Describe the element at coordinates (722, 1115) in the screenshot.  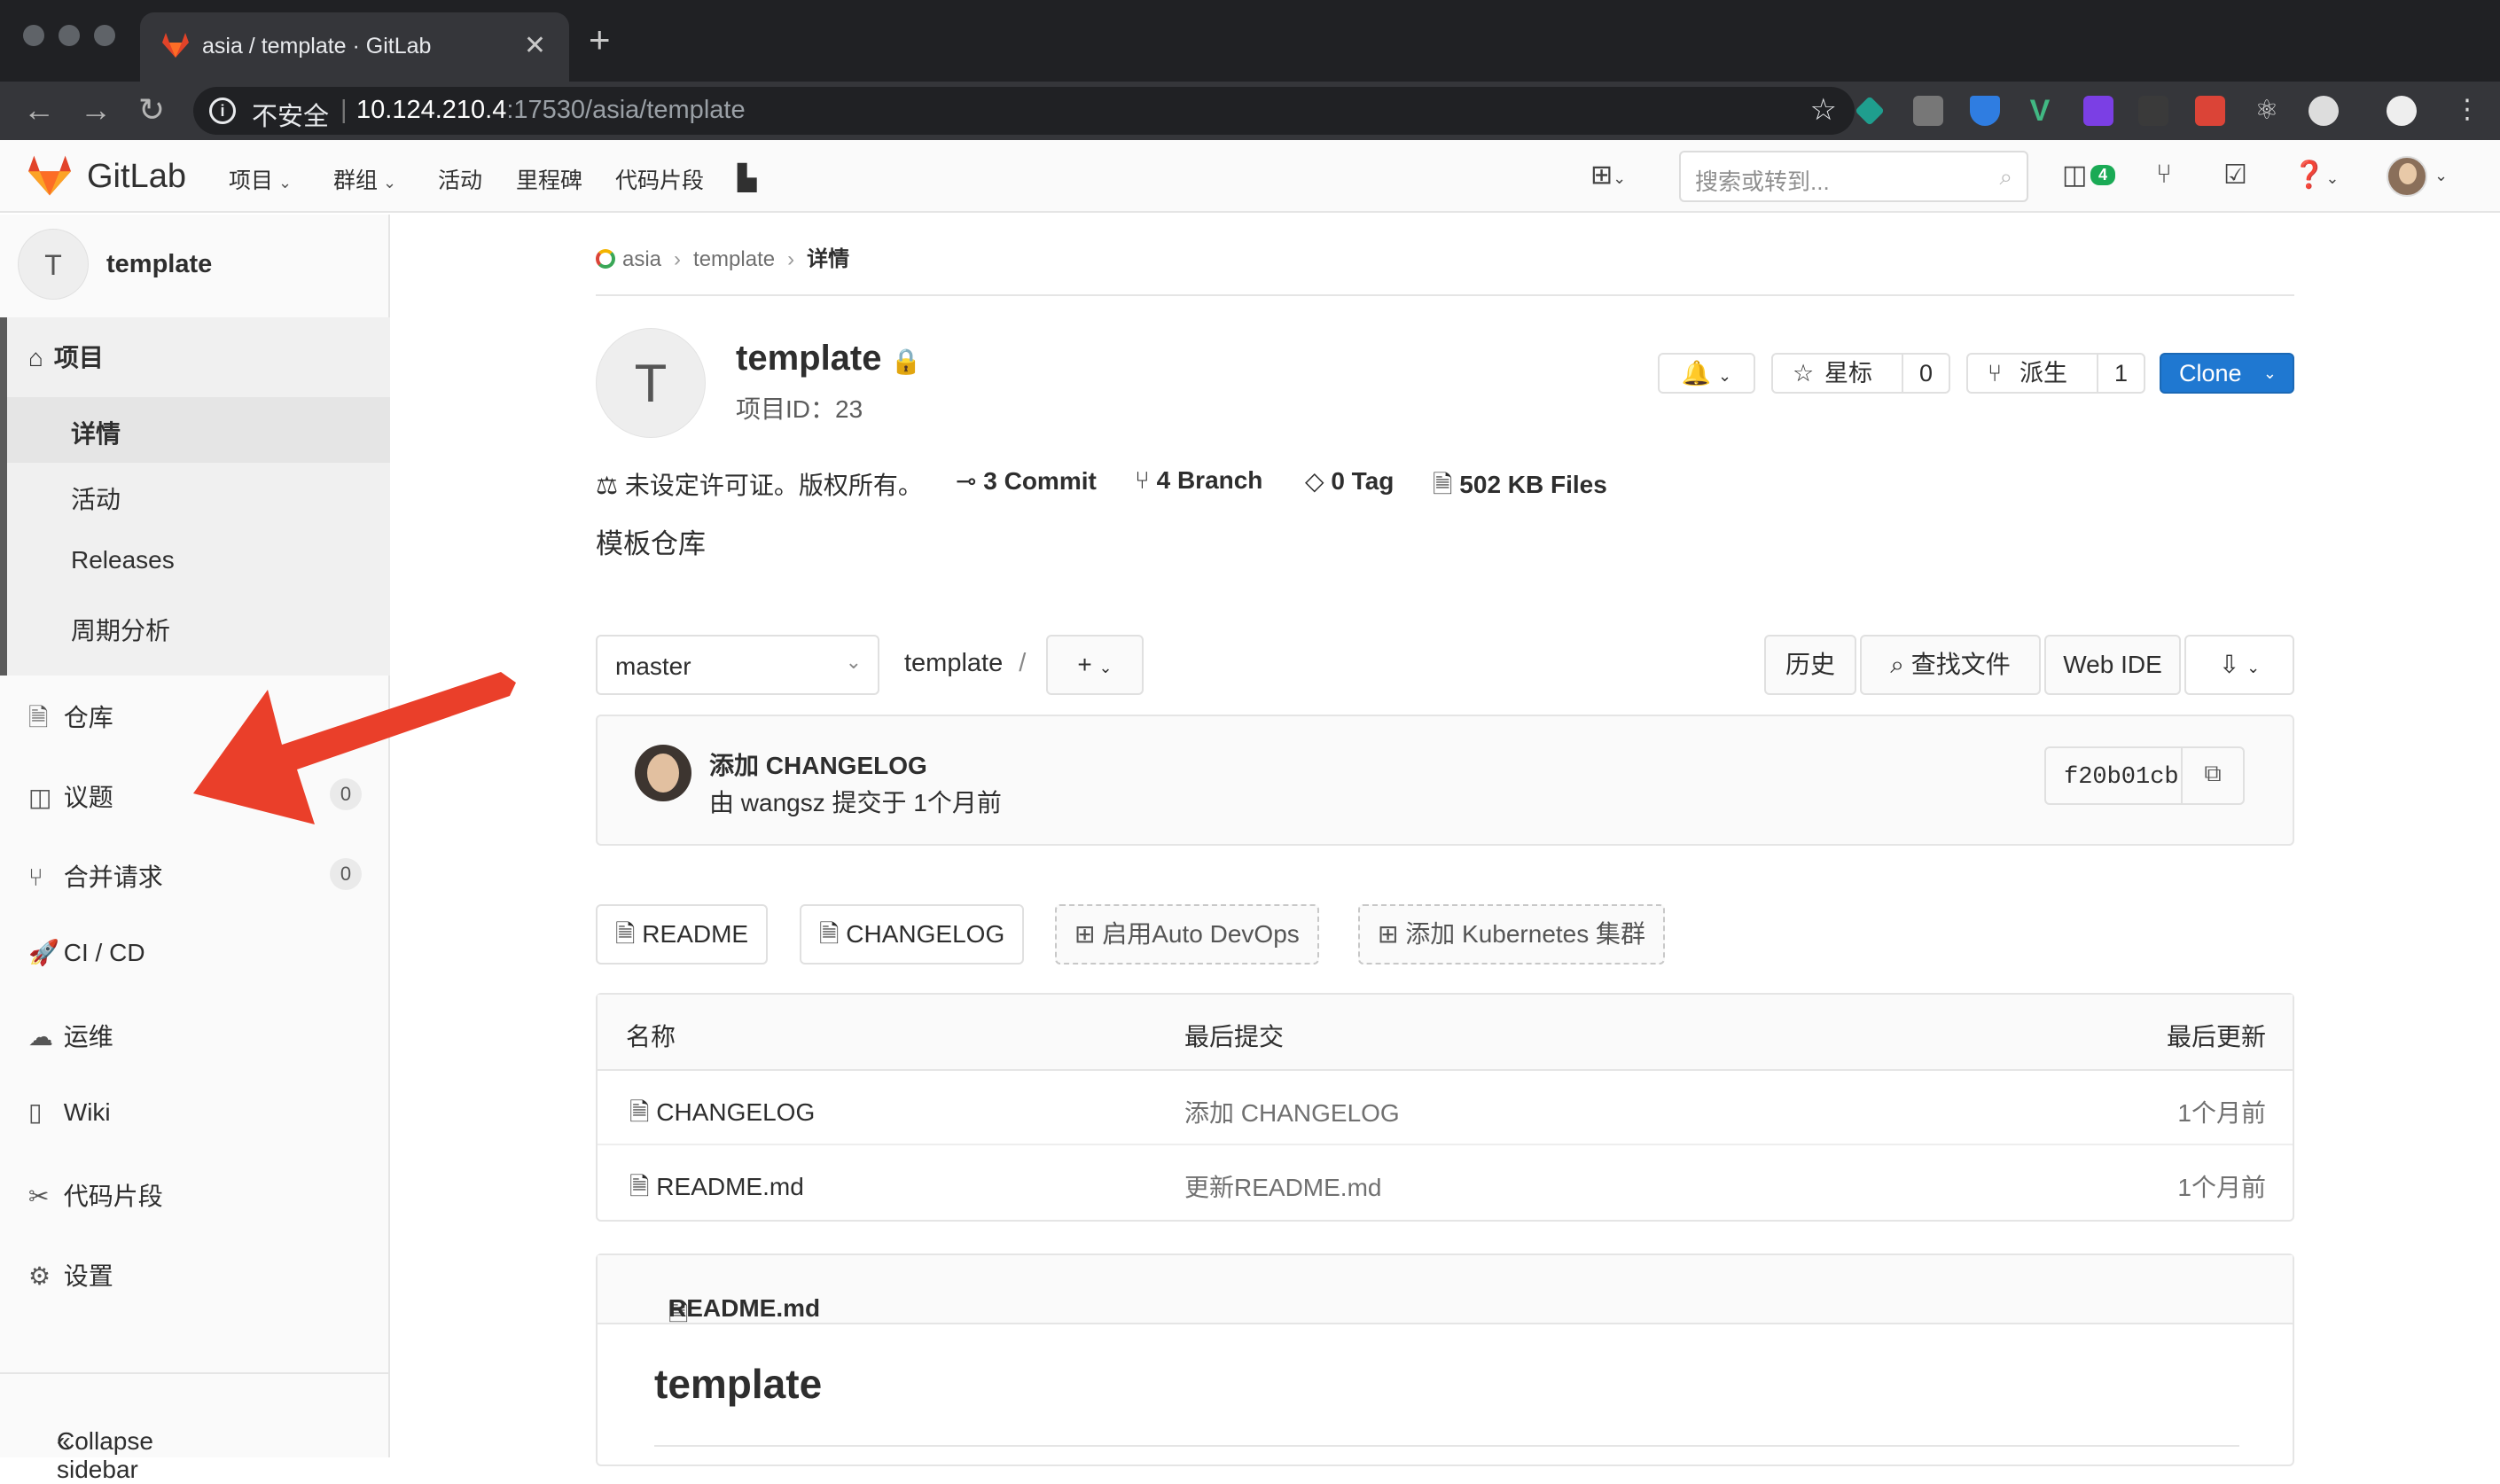
I see `file-name: 🗎 CHANGELOG` at that location.